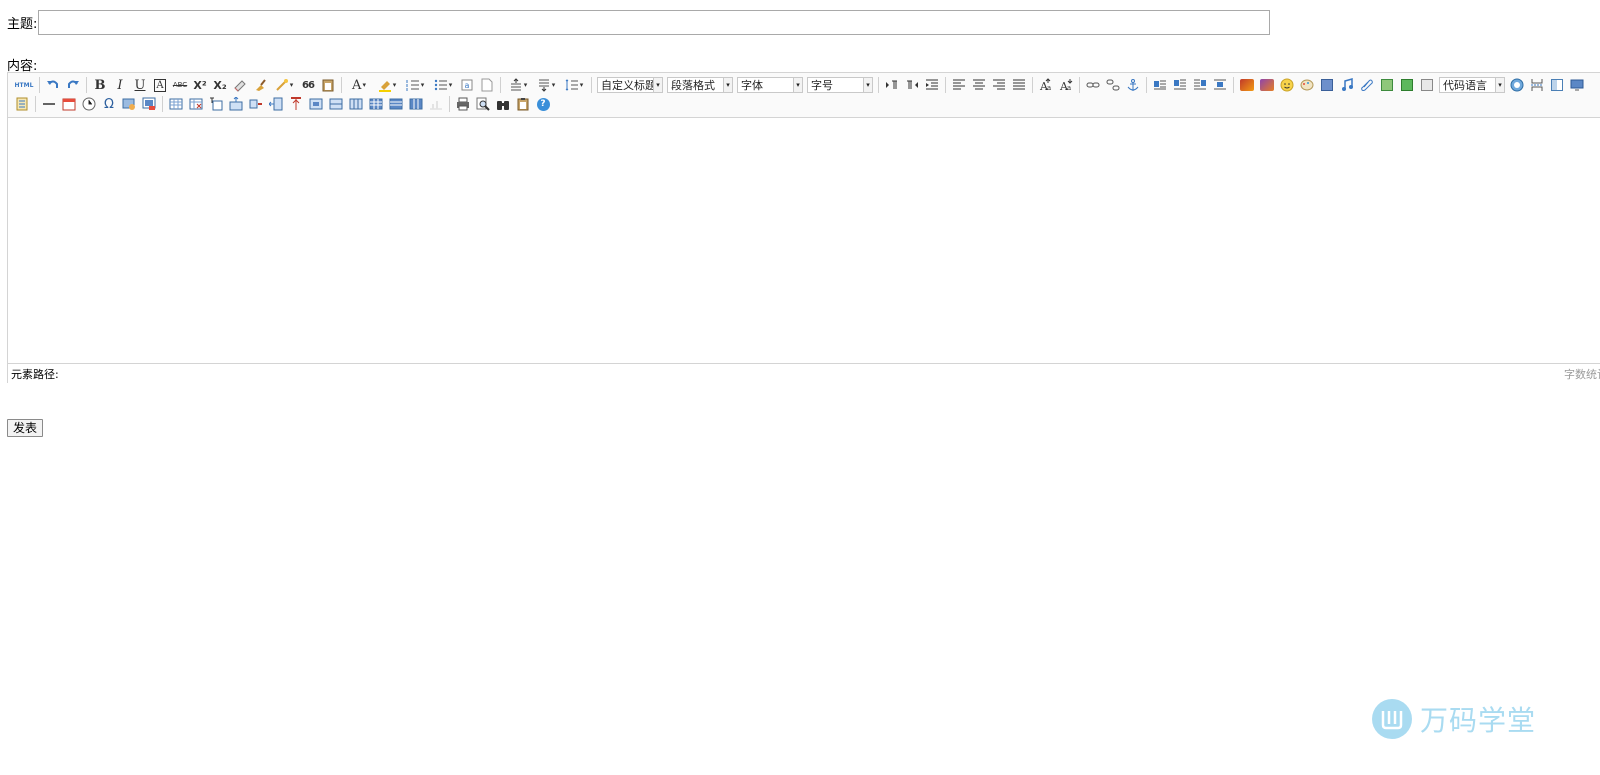 The image size is (1600, 775). I want to click on text-rtl-icon, so click(912, 84).